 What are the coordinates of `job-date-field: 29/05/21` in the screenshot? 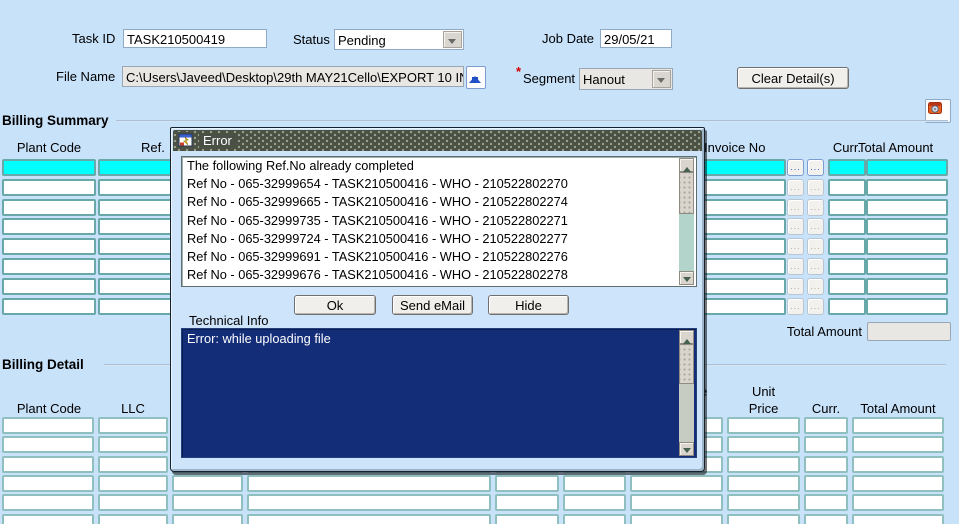 It's located at (636, 38).